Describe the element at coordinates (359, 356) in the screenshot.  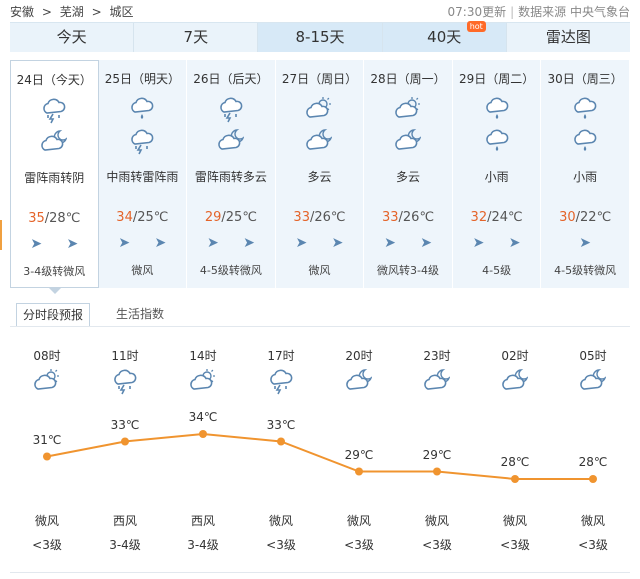
I see `hour-time: 20时` at that location.